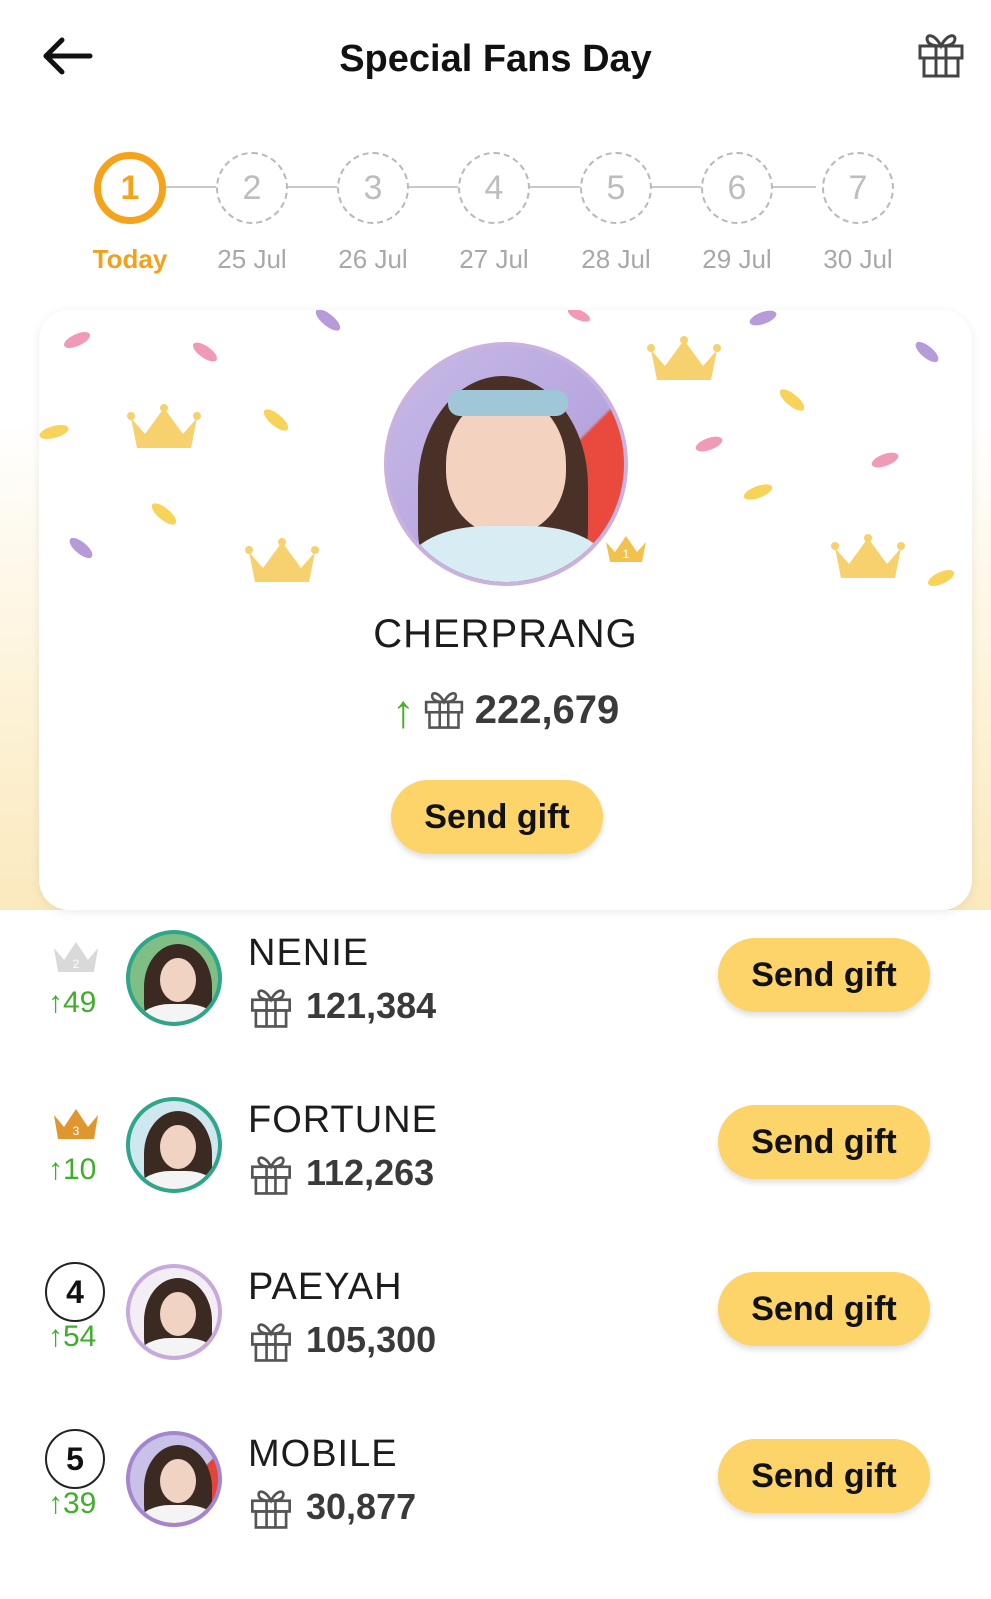 Image resolution: width=991 pixels, height=1599 pixels. Describe the element at coordinates (323, 1454) in the screenshot. I see `member-name: MOBILE` at that location.